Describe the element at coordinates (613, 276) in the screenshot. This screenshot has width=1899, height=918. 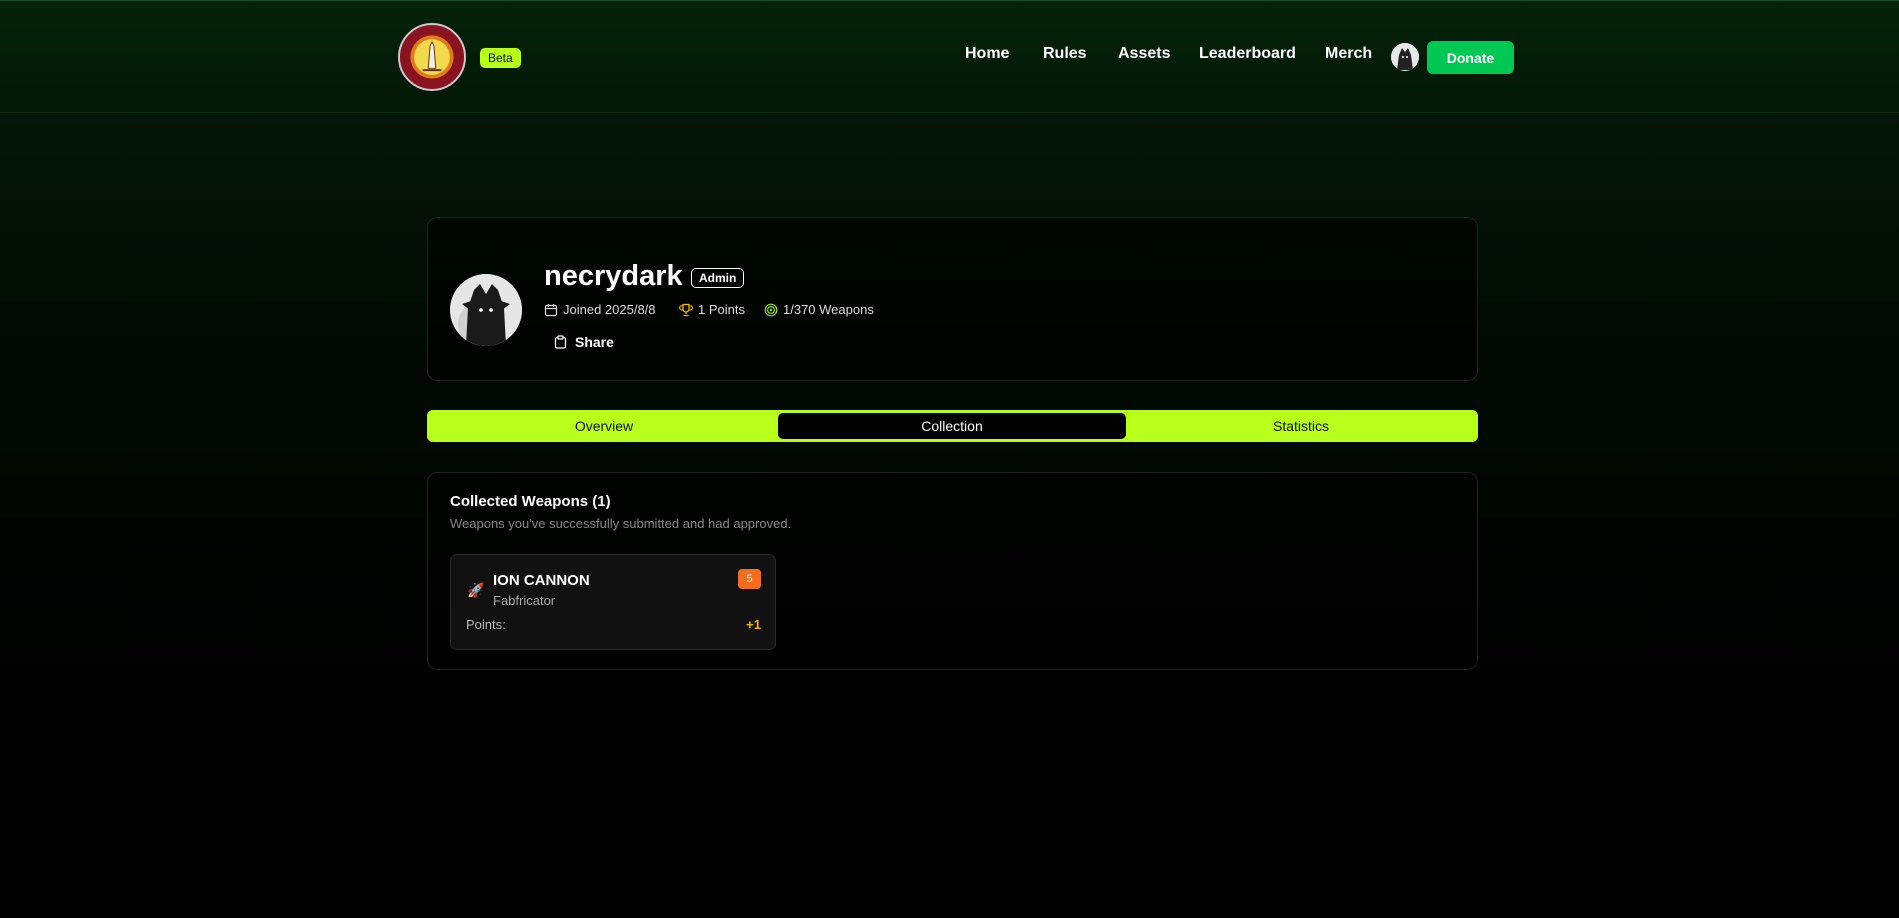
I see `profile-username: necrydark` at that location.